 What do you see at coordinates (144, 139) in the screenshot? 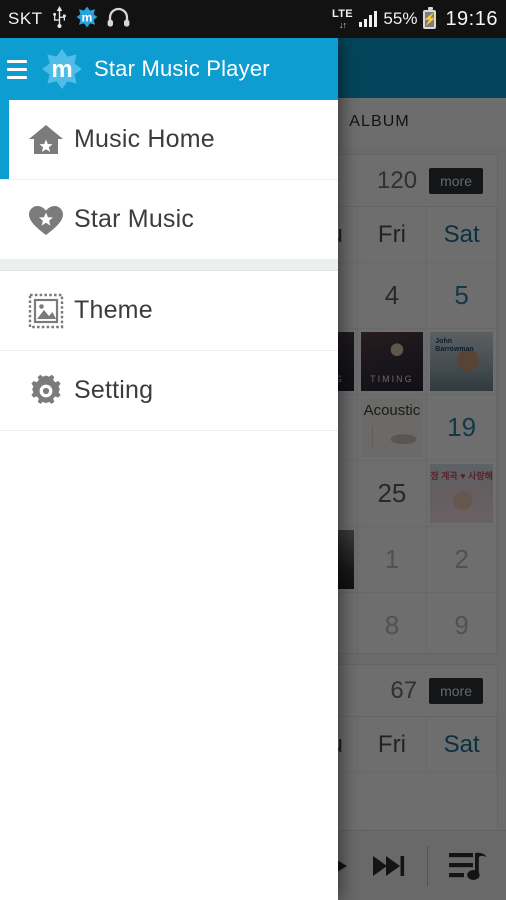
I see `sidebar-item-label: Music Home` at bounding box center [144, 139].